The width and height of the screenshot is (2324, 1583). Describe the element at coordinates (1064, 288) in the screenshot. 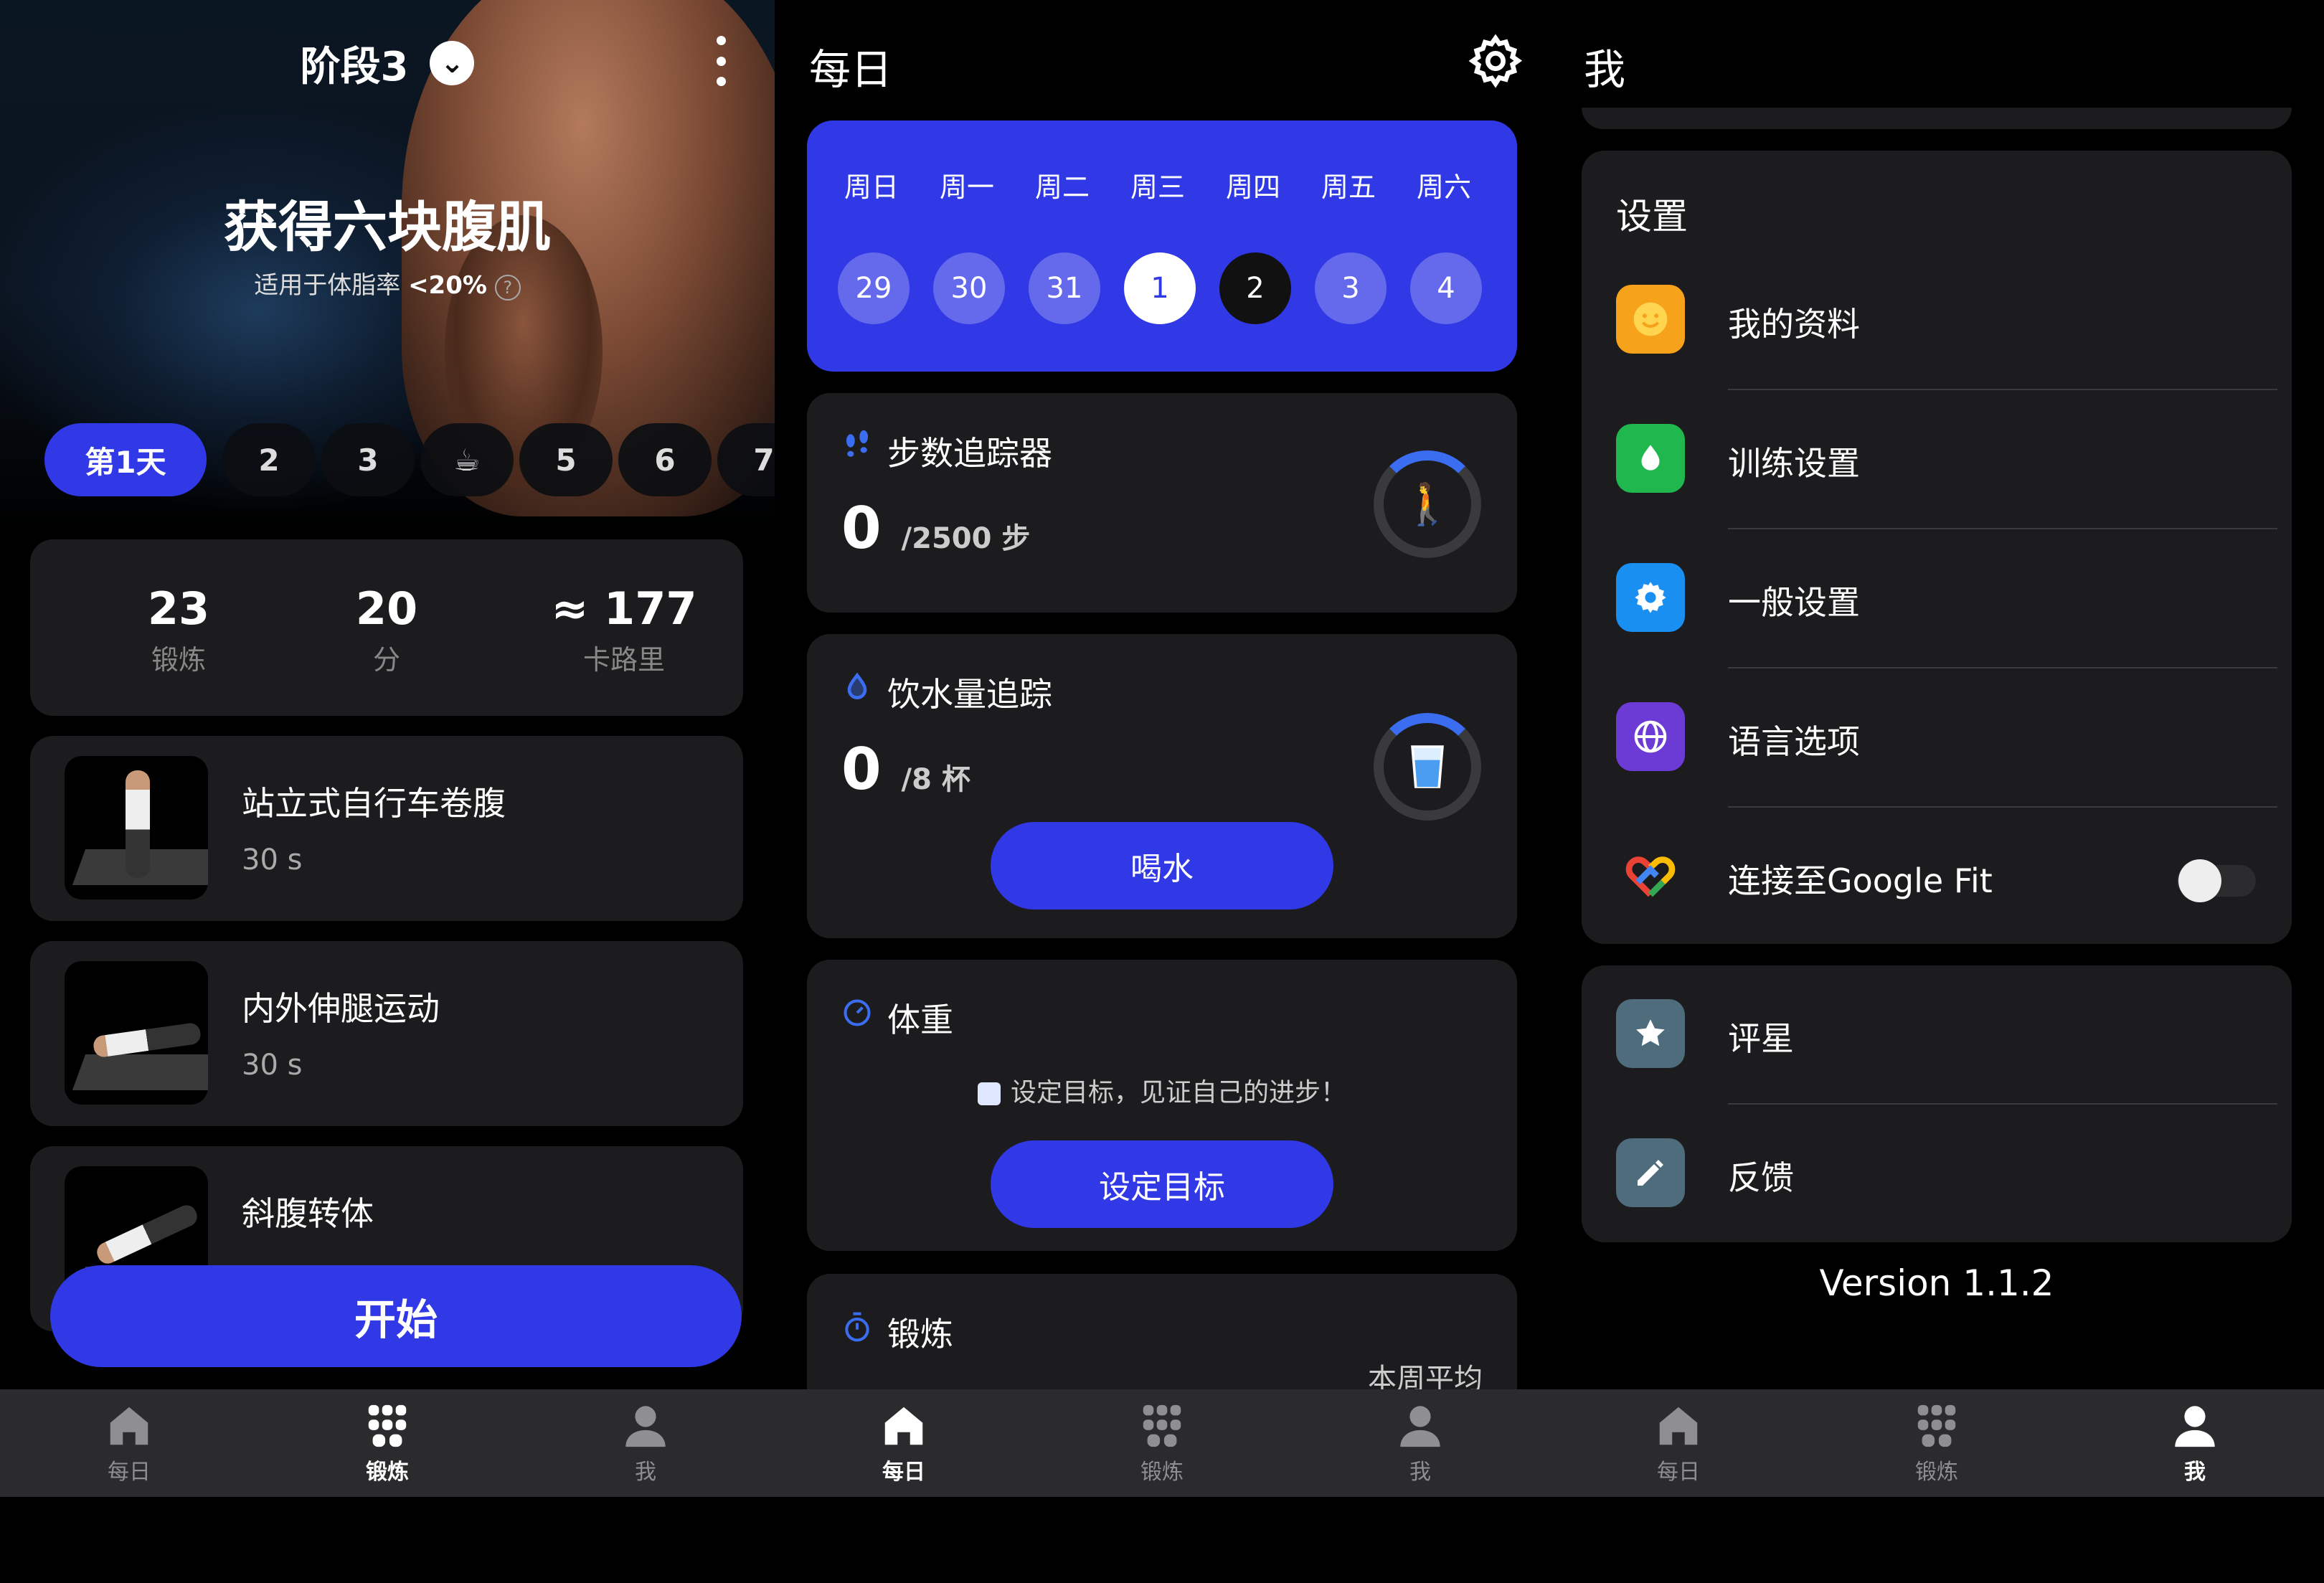

I see `date-31: 31` at that location.